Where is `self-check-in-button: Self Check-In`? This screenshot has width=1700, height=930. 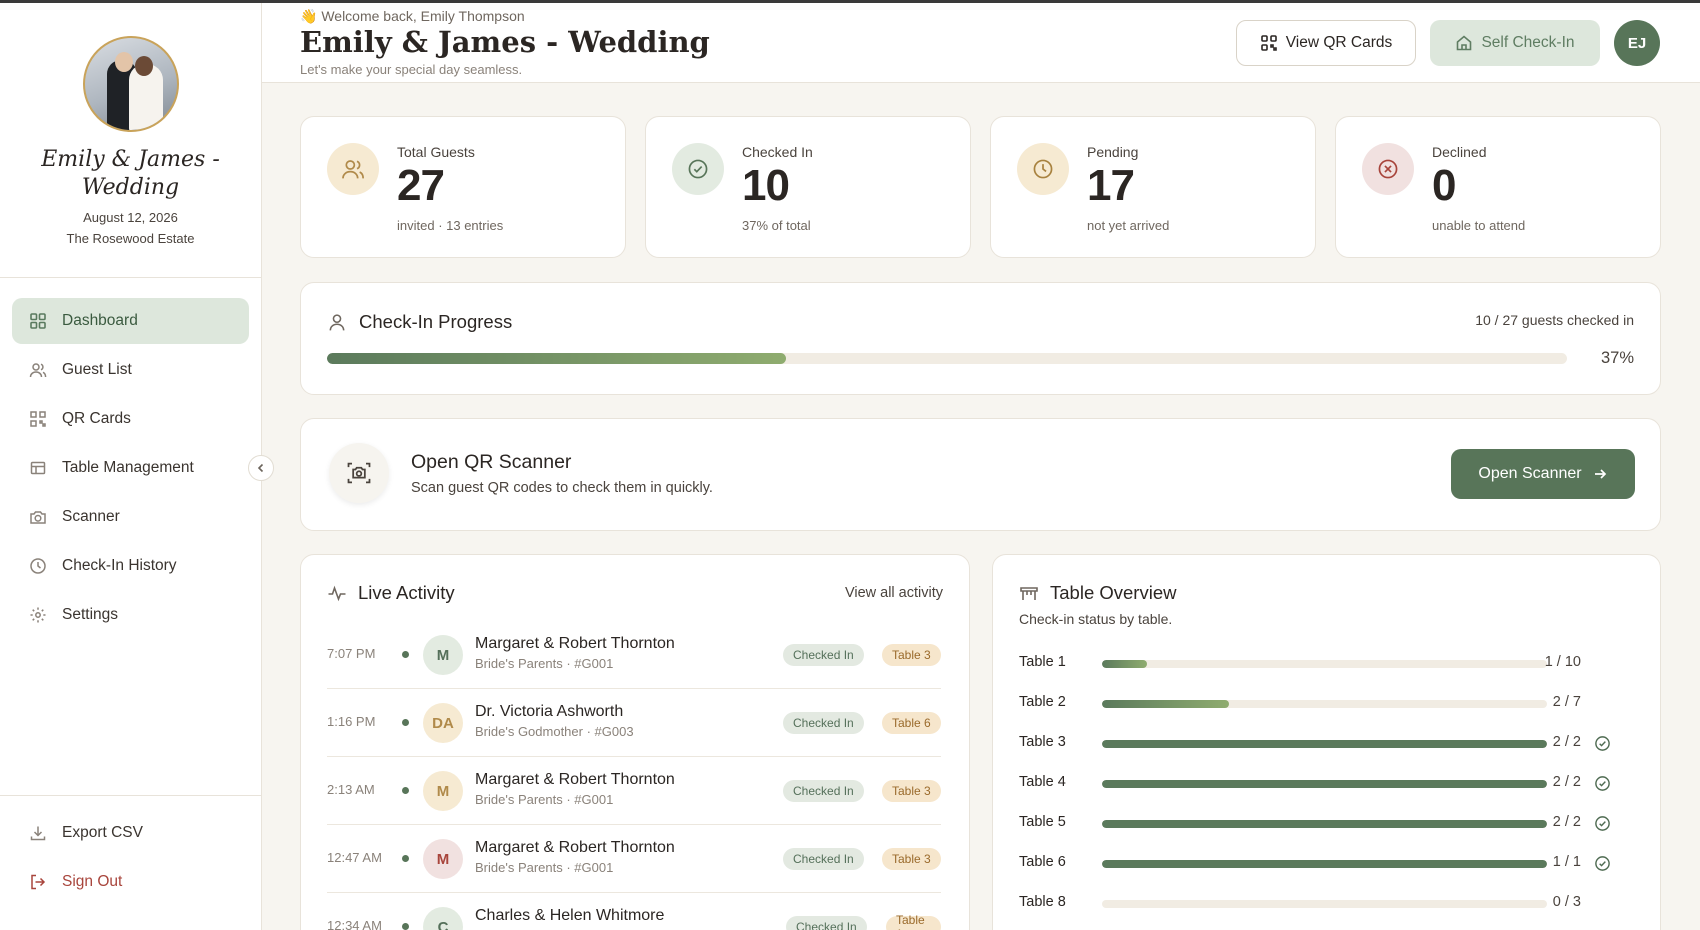 self-check-in-button: Self Check-In is located at coordinates (1515, 43).